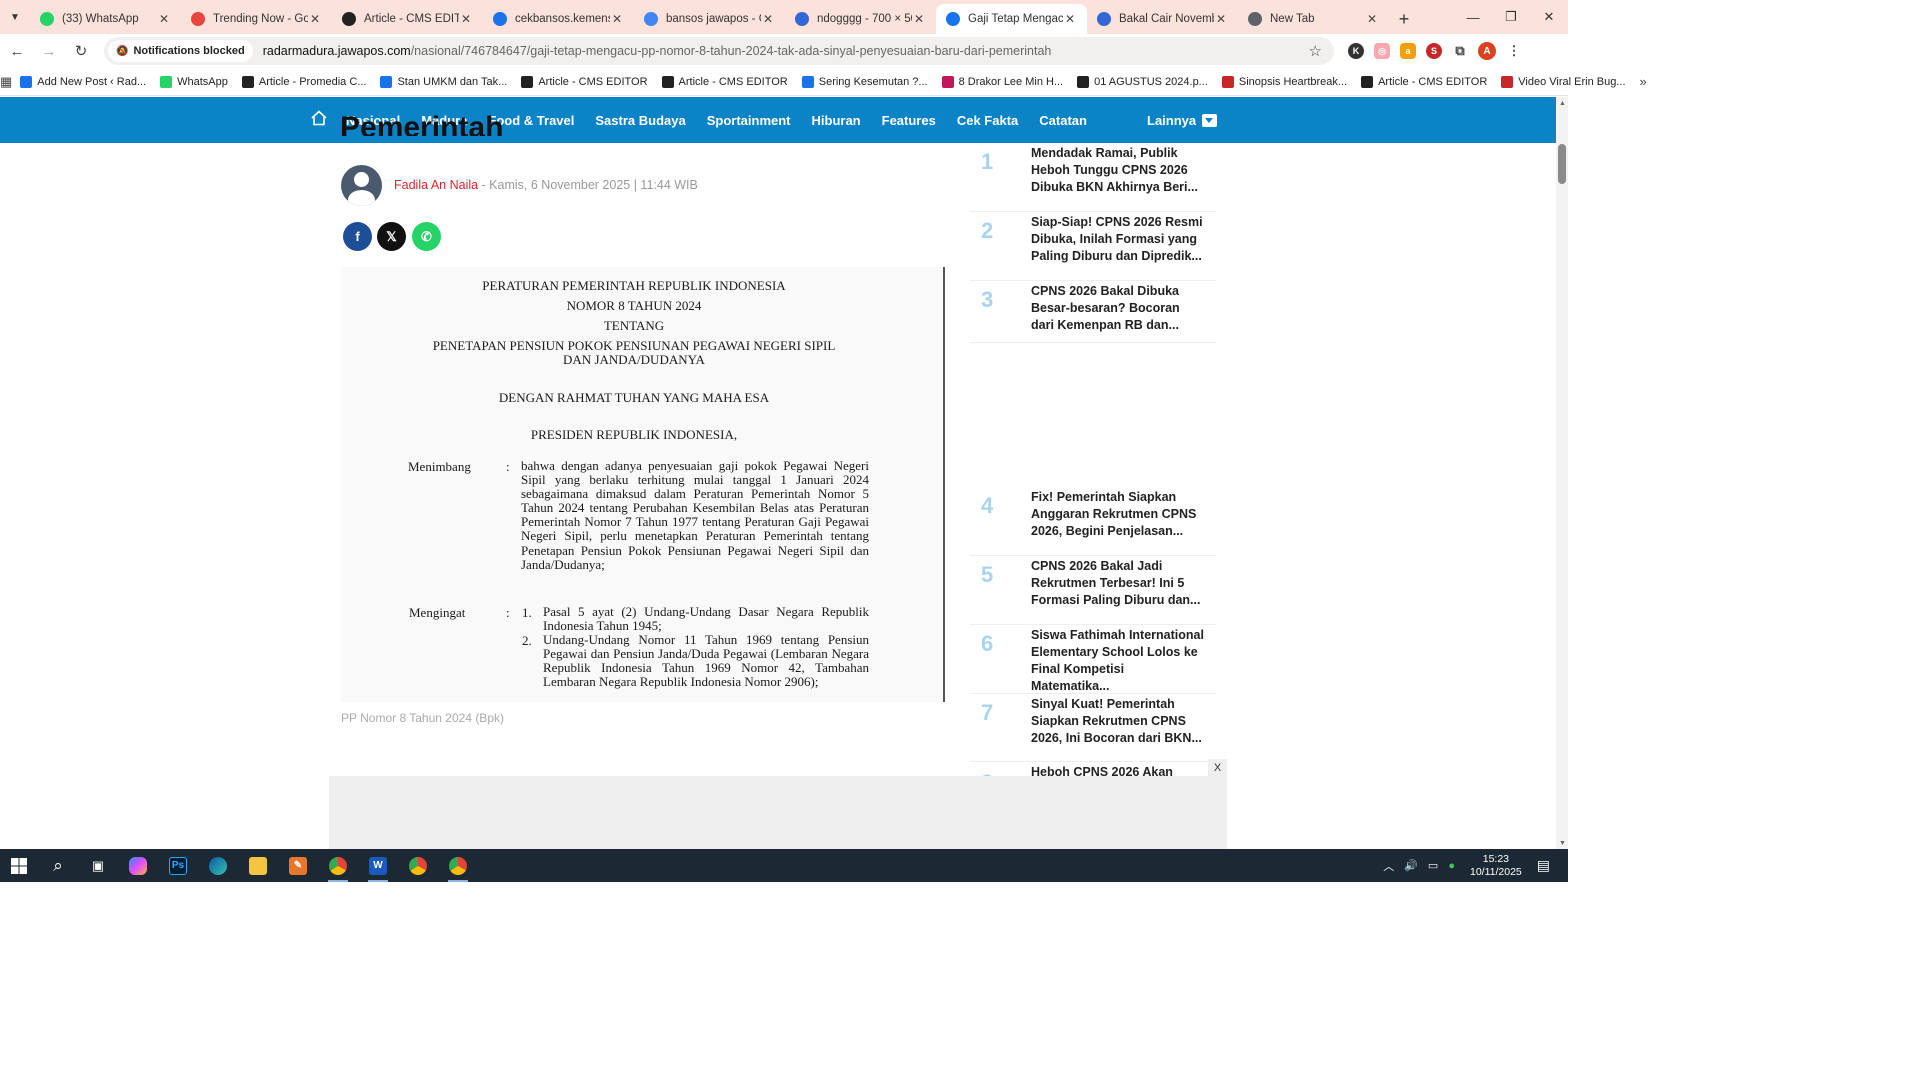  Describe the element at coordinates (836, 120) in the screenshot. I see `nav-item-hiburan: Hiburan` at that location.